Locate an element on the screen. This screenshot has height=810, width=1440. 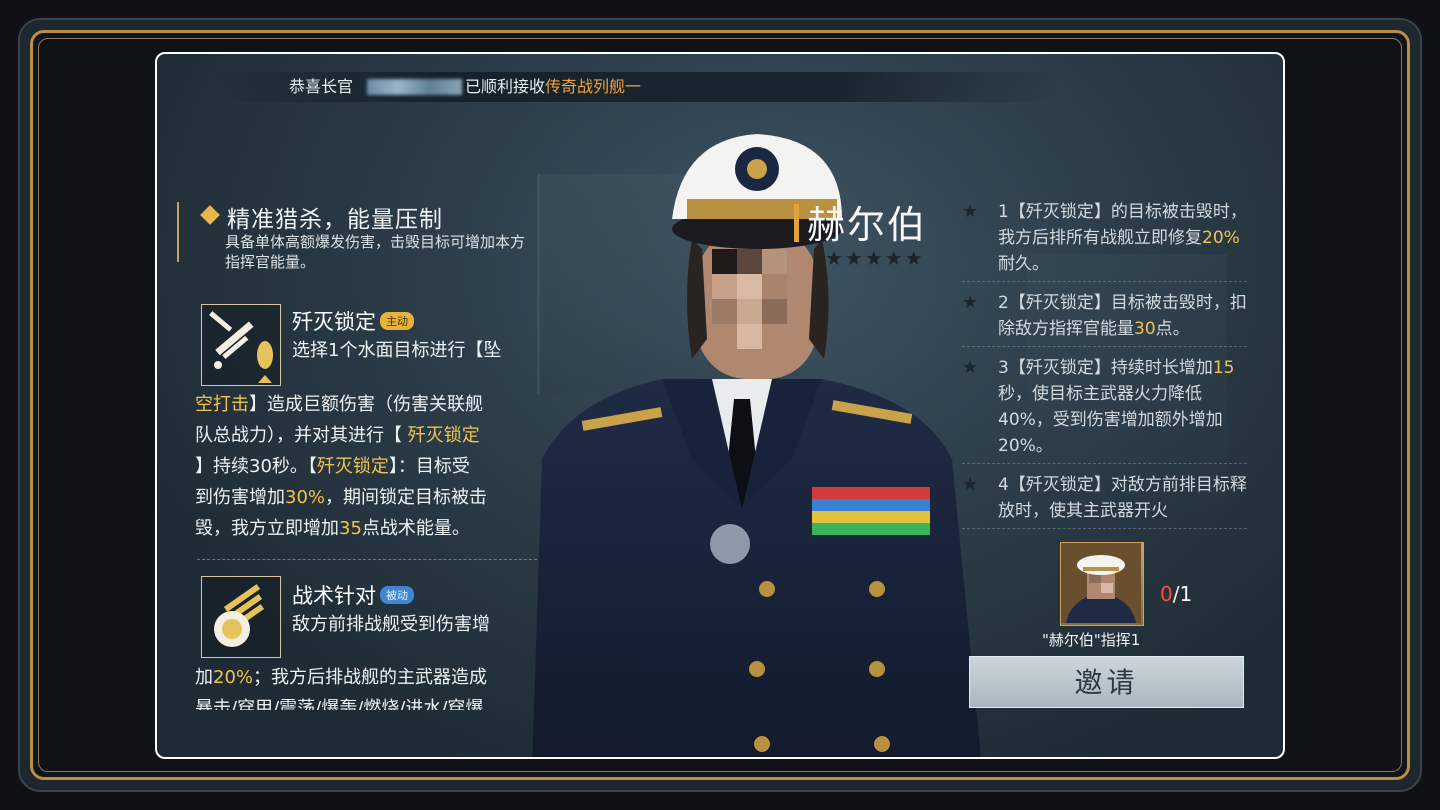
turret-skill-icon is located at coordinates (241, 617).